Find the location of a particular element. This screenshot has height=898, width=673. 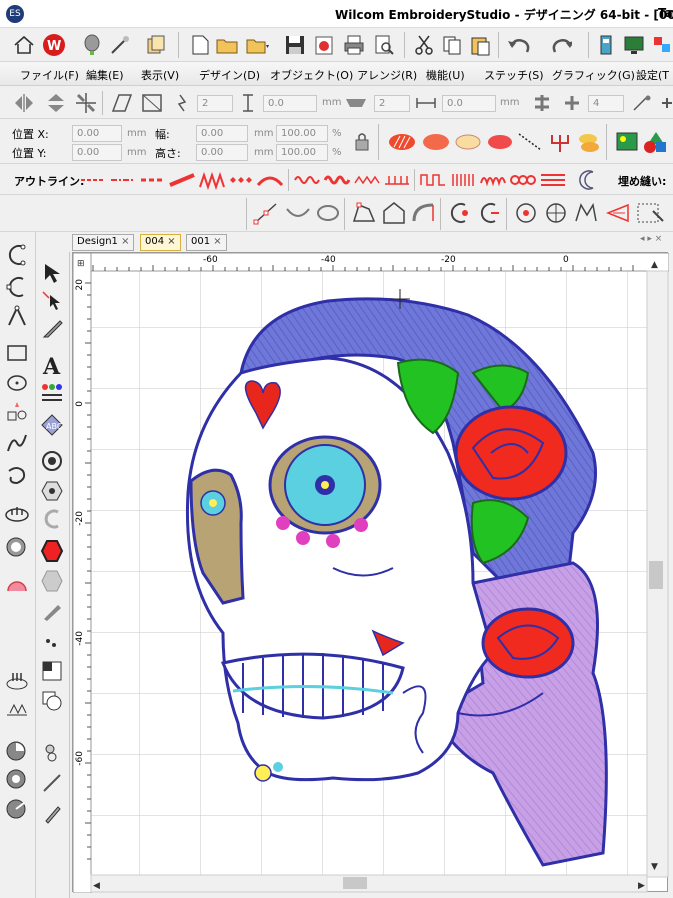

diamond-stitch-icon is located at coordinates (242, 180).